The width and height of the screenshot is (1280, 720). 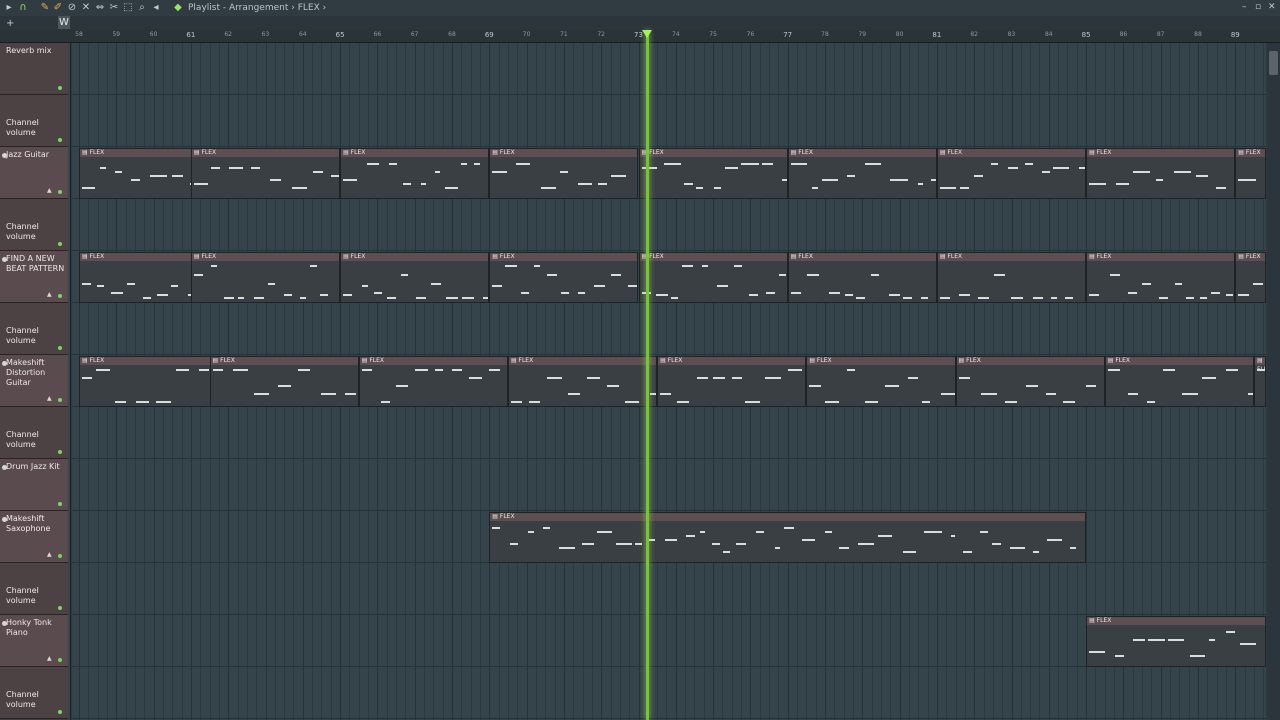 I want to click on track-header: Honky Tonk Piano ▲, so click(x=34, y=641).